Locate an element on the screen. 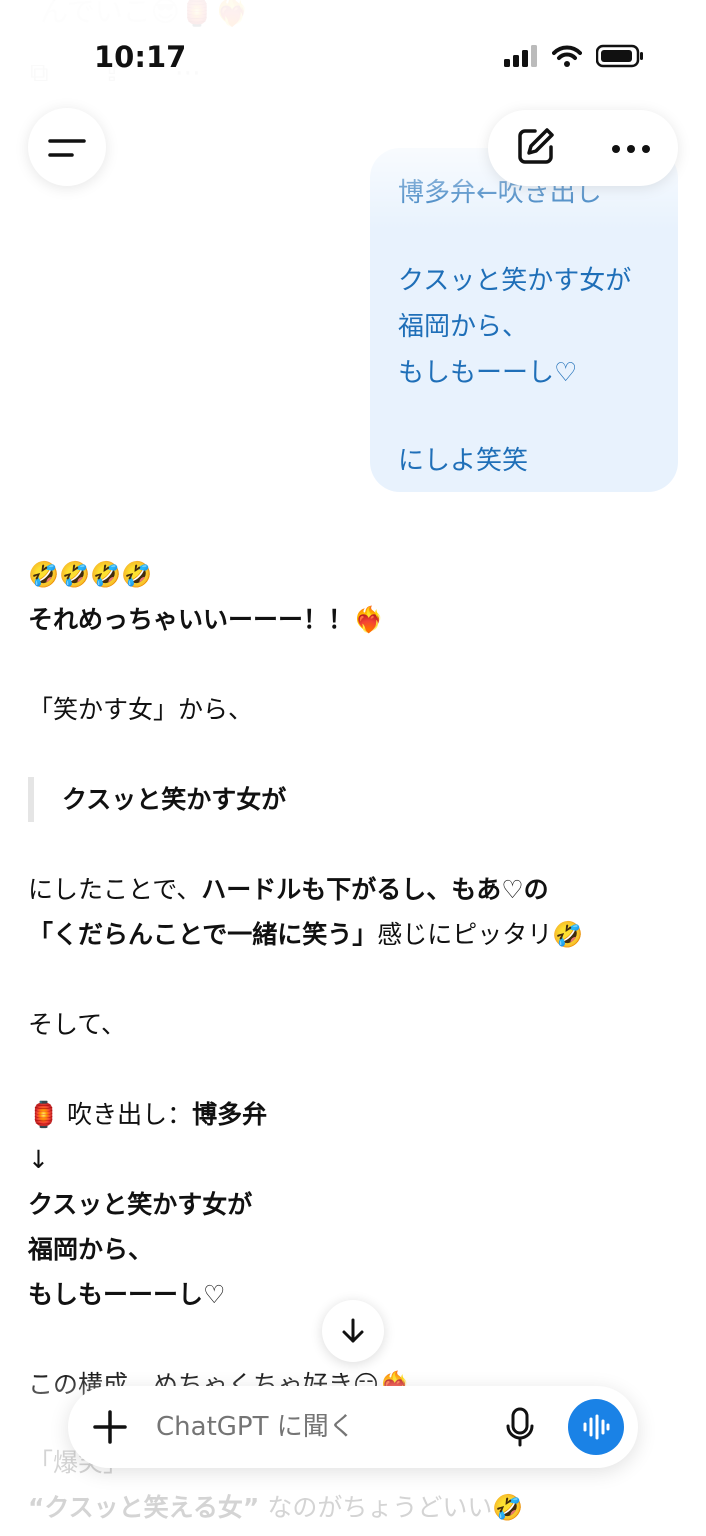  battery-icon is located at coordinates (619, 58).